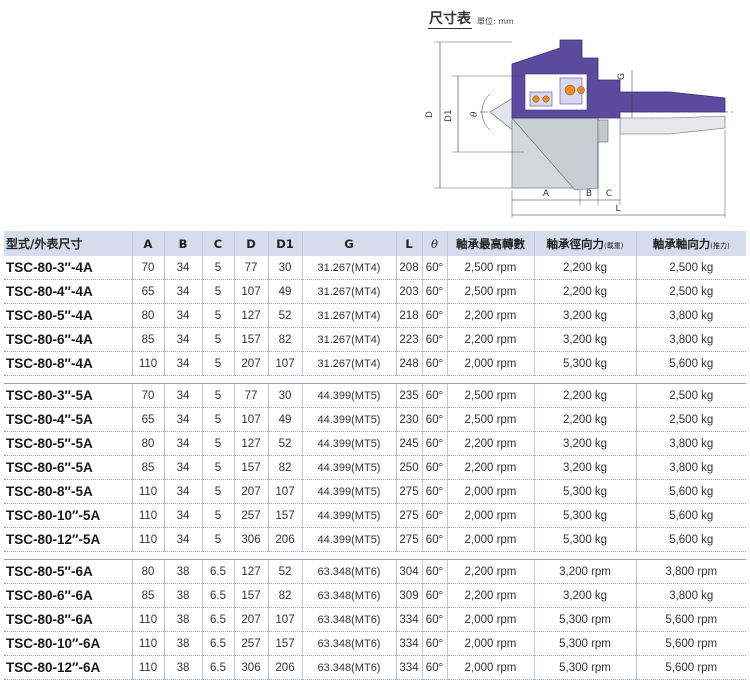 The height and width of the screenshot is (680, 750). Describe the element at coordinates (450, 20) in the screenshot. I see `dimension-title: 尺寸表` at that location.